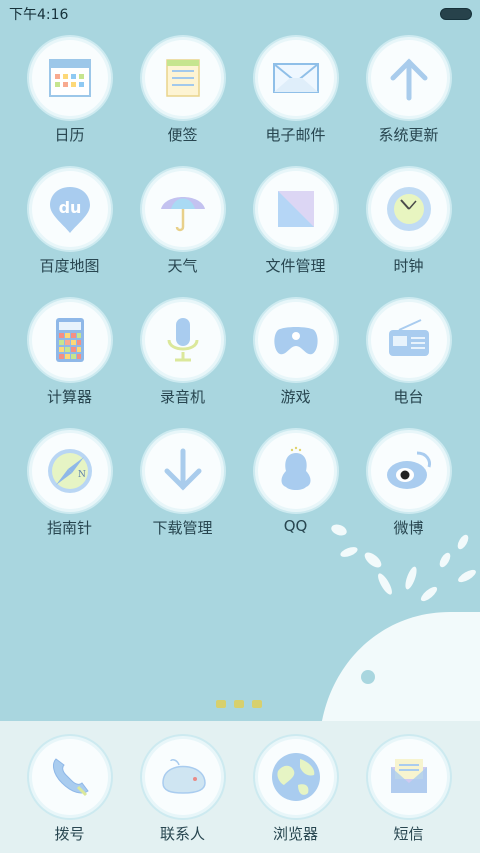 This screenshot has width=480, height=853. What do you see at coordinates (295, 777) in the screenshot?
I see `globe-icon` at bounding box center [295, 777].